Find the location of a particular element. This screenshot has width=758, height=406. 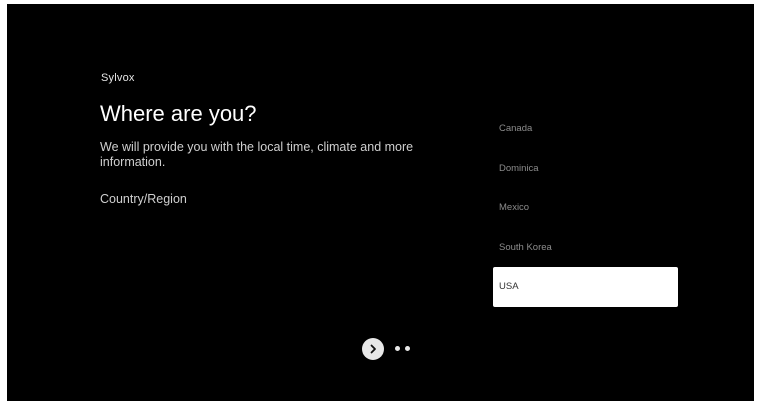

page-title: Where are you? is located at coordinates (178, 113).